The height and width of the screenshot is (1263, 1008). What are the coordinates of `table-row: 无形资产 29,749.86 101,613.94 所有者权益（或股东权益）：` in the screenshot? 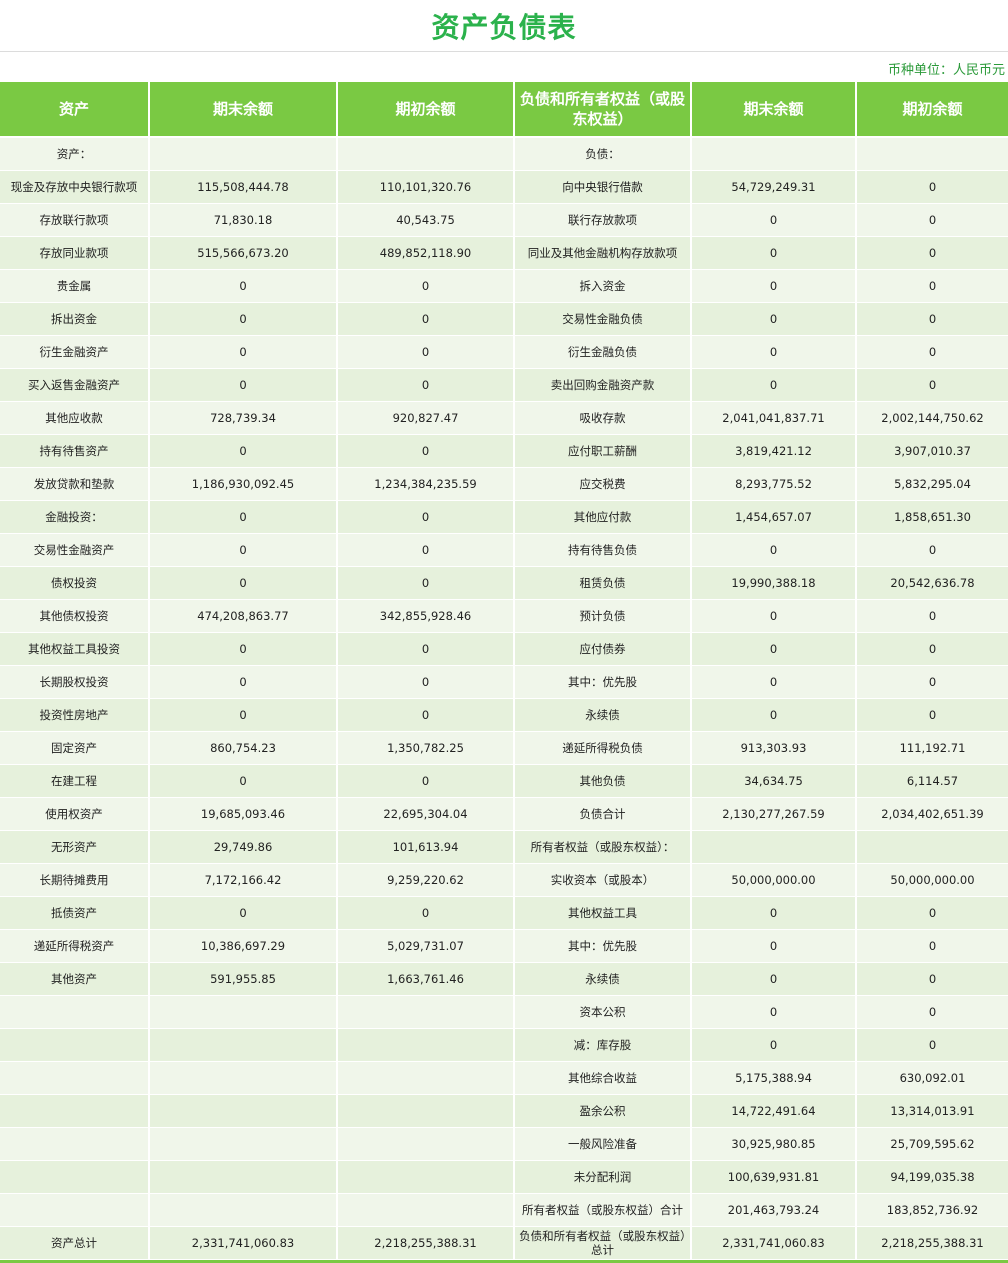 It's located at (504, 847).